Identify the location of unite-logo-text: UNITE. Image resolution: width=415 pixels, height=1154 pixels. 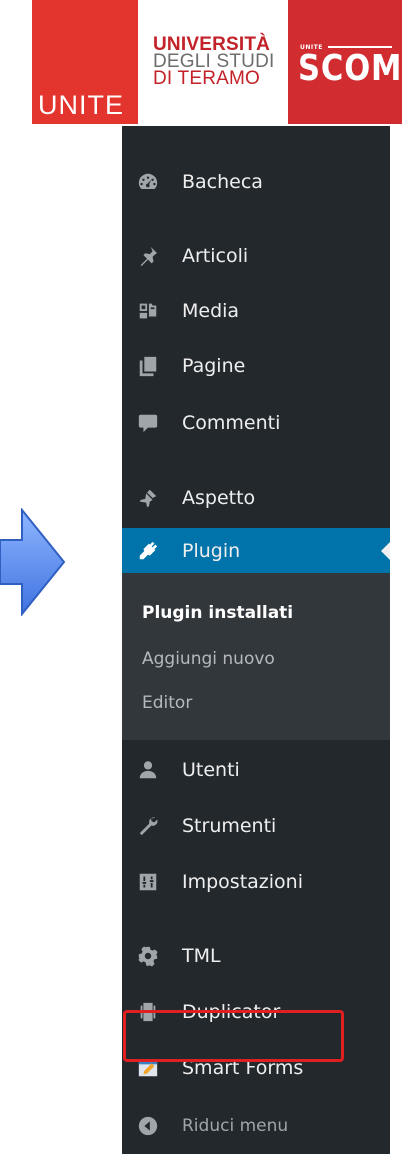
(81, 105).